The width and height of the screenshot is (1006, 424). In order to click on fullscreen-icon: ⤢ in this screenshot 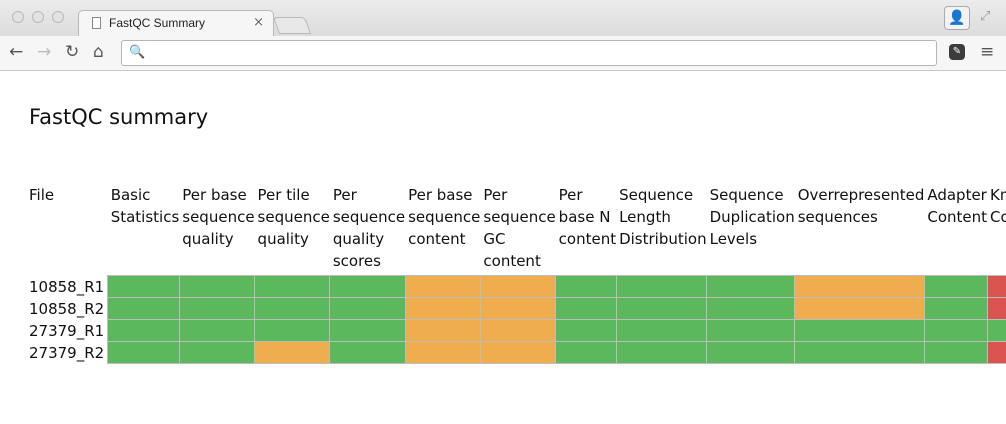, I will do `click(985, 16)`.